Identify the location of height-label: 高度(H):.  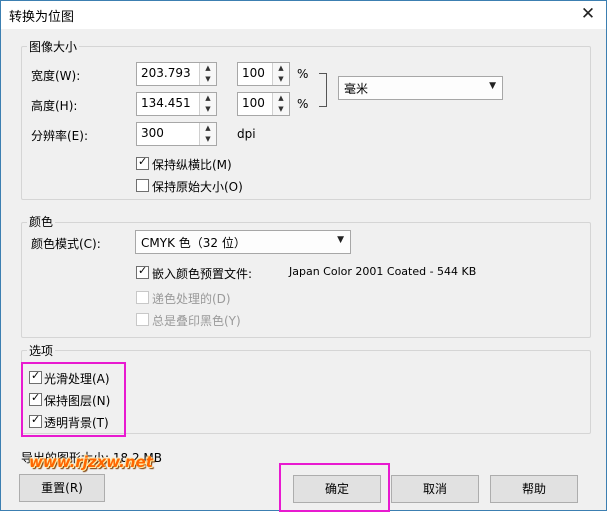
(54, 106).